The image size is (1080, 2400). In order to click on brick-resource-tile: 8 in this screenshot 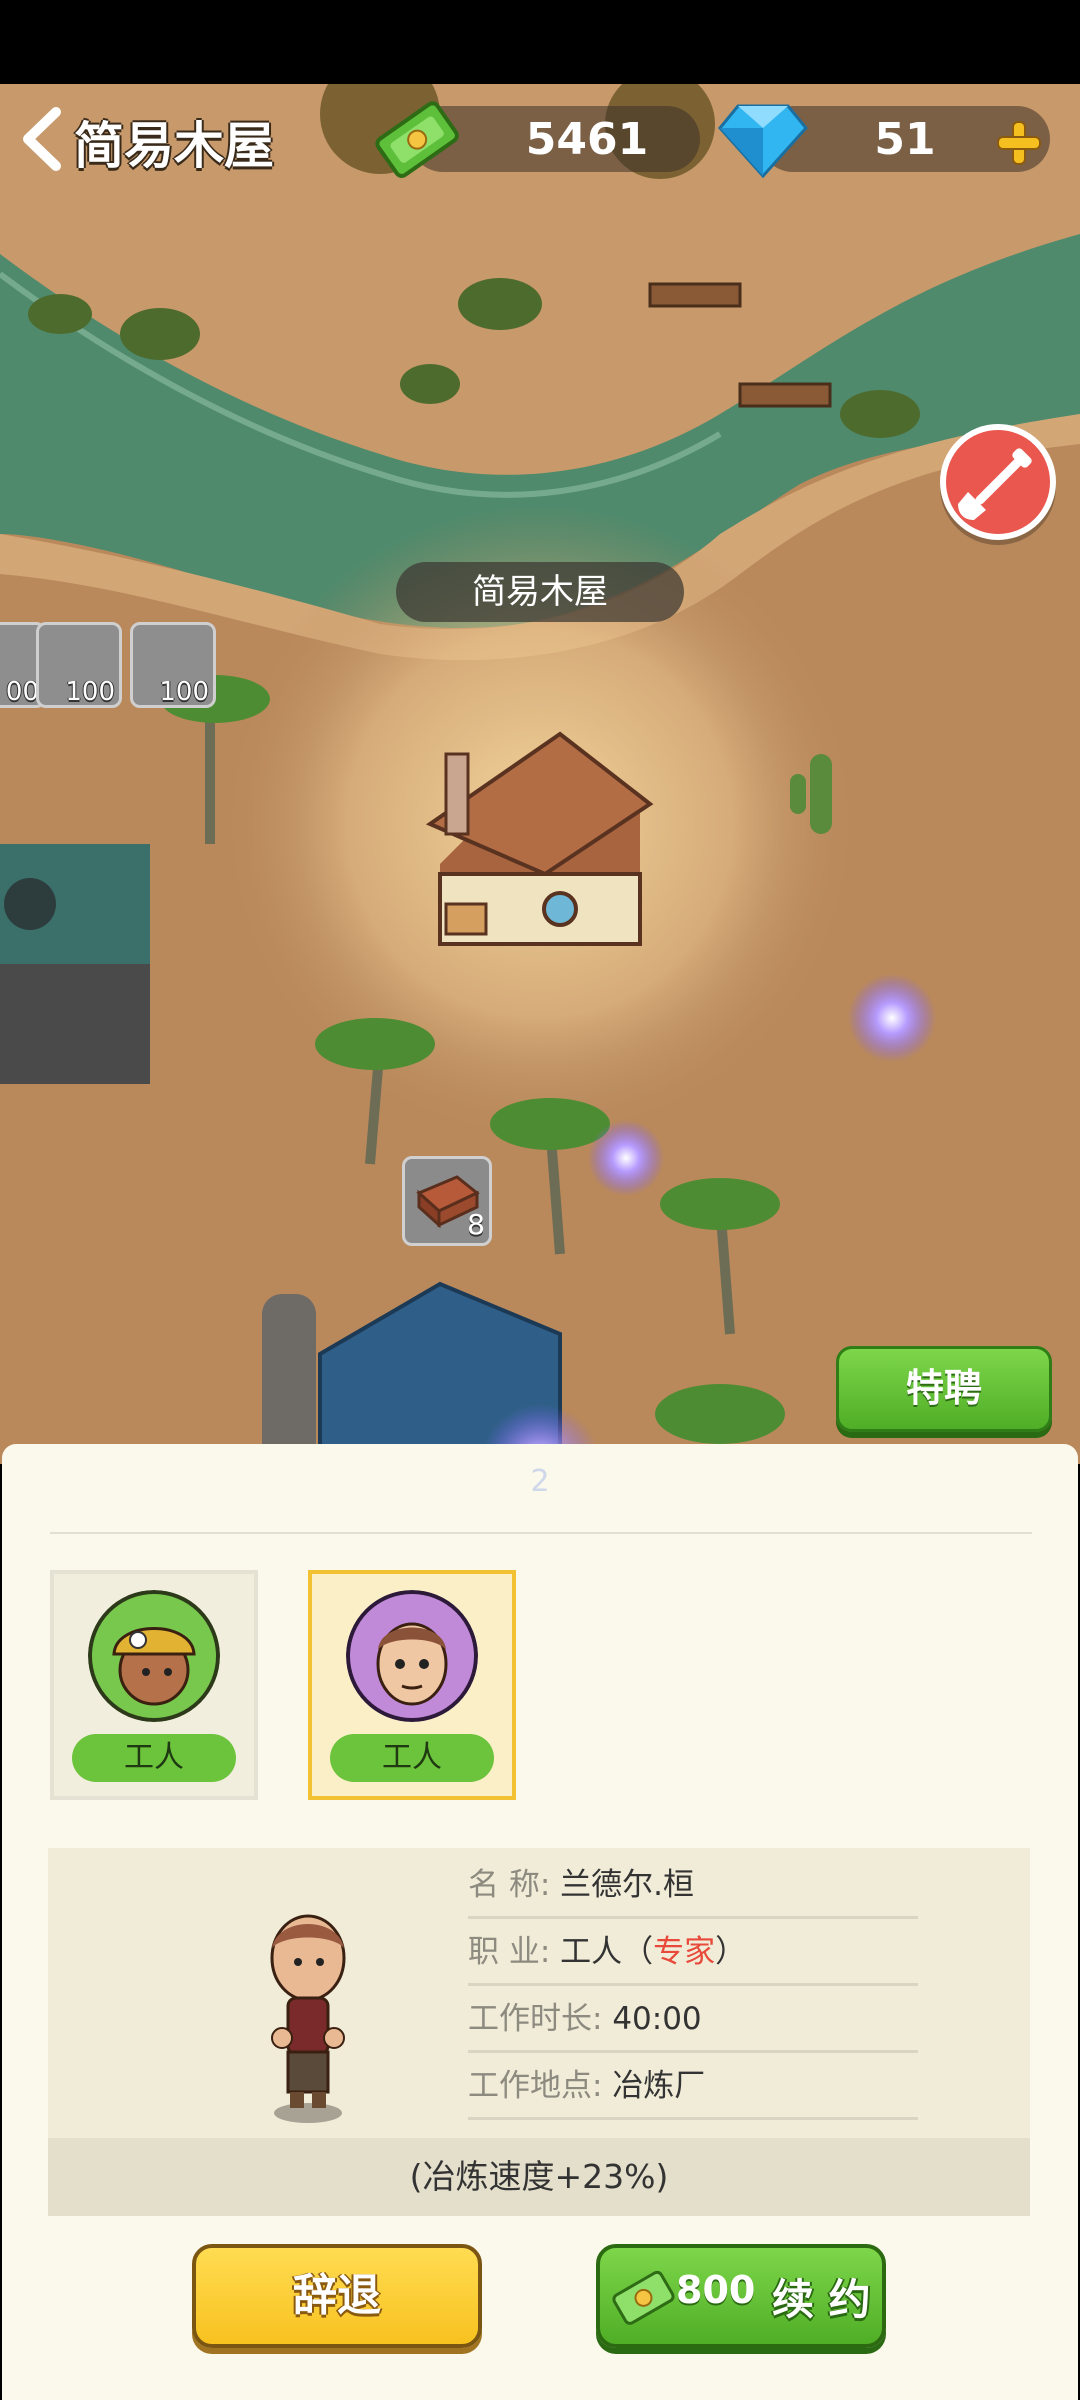, I will do `click(447, 1201)`.